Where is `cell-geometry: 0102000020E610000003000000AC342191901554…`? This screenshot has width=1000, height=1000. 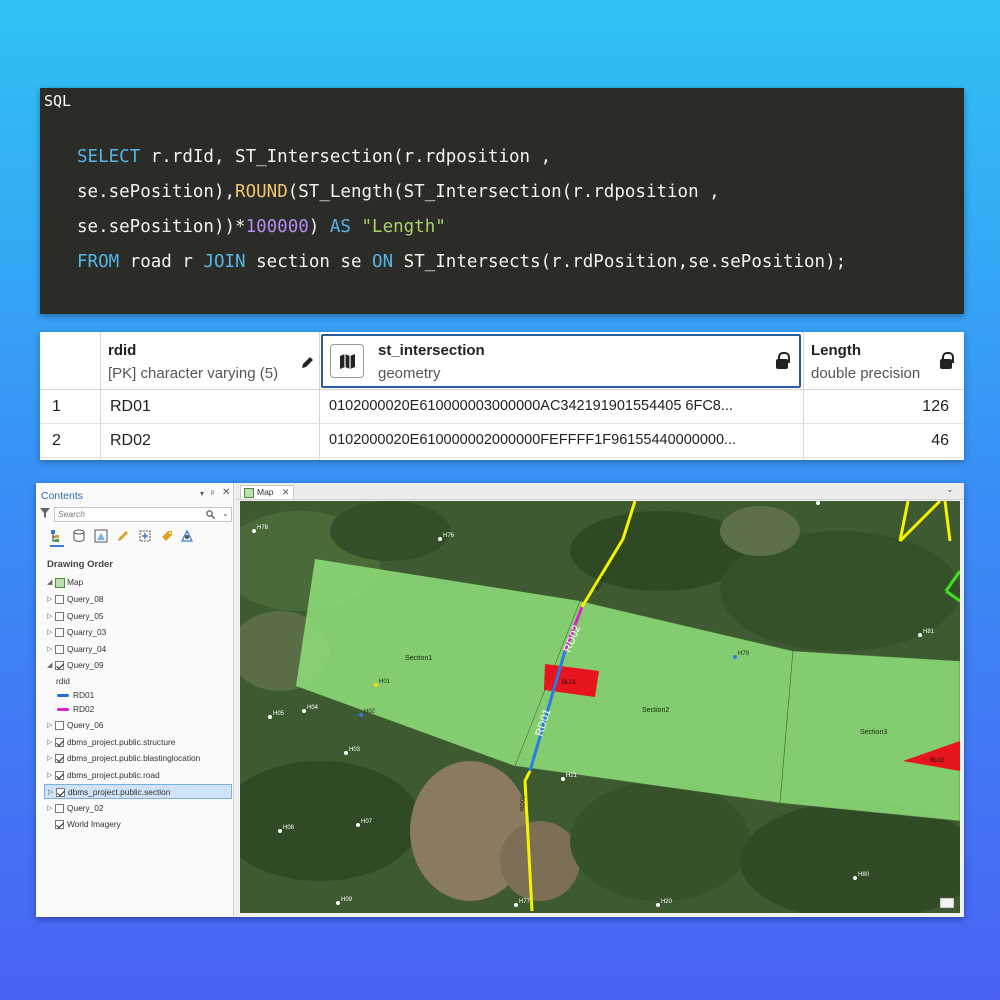
cell-geometry: 0102000020E610000003000000AC342191901554… is located at coordinates (564, 406).